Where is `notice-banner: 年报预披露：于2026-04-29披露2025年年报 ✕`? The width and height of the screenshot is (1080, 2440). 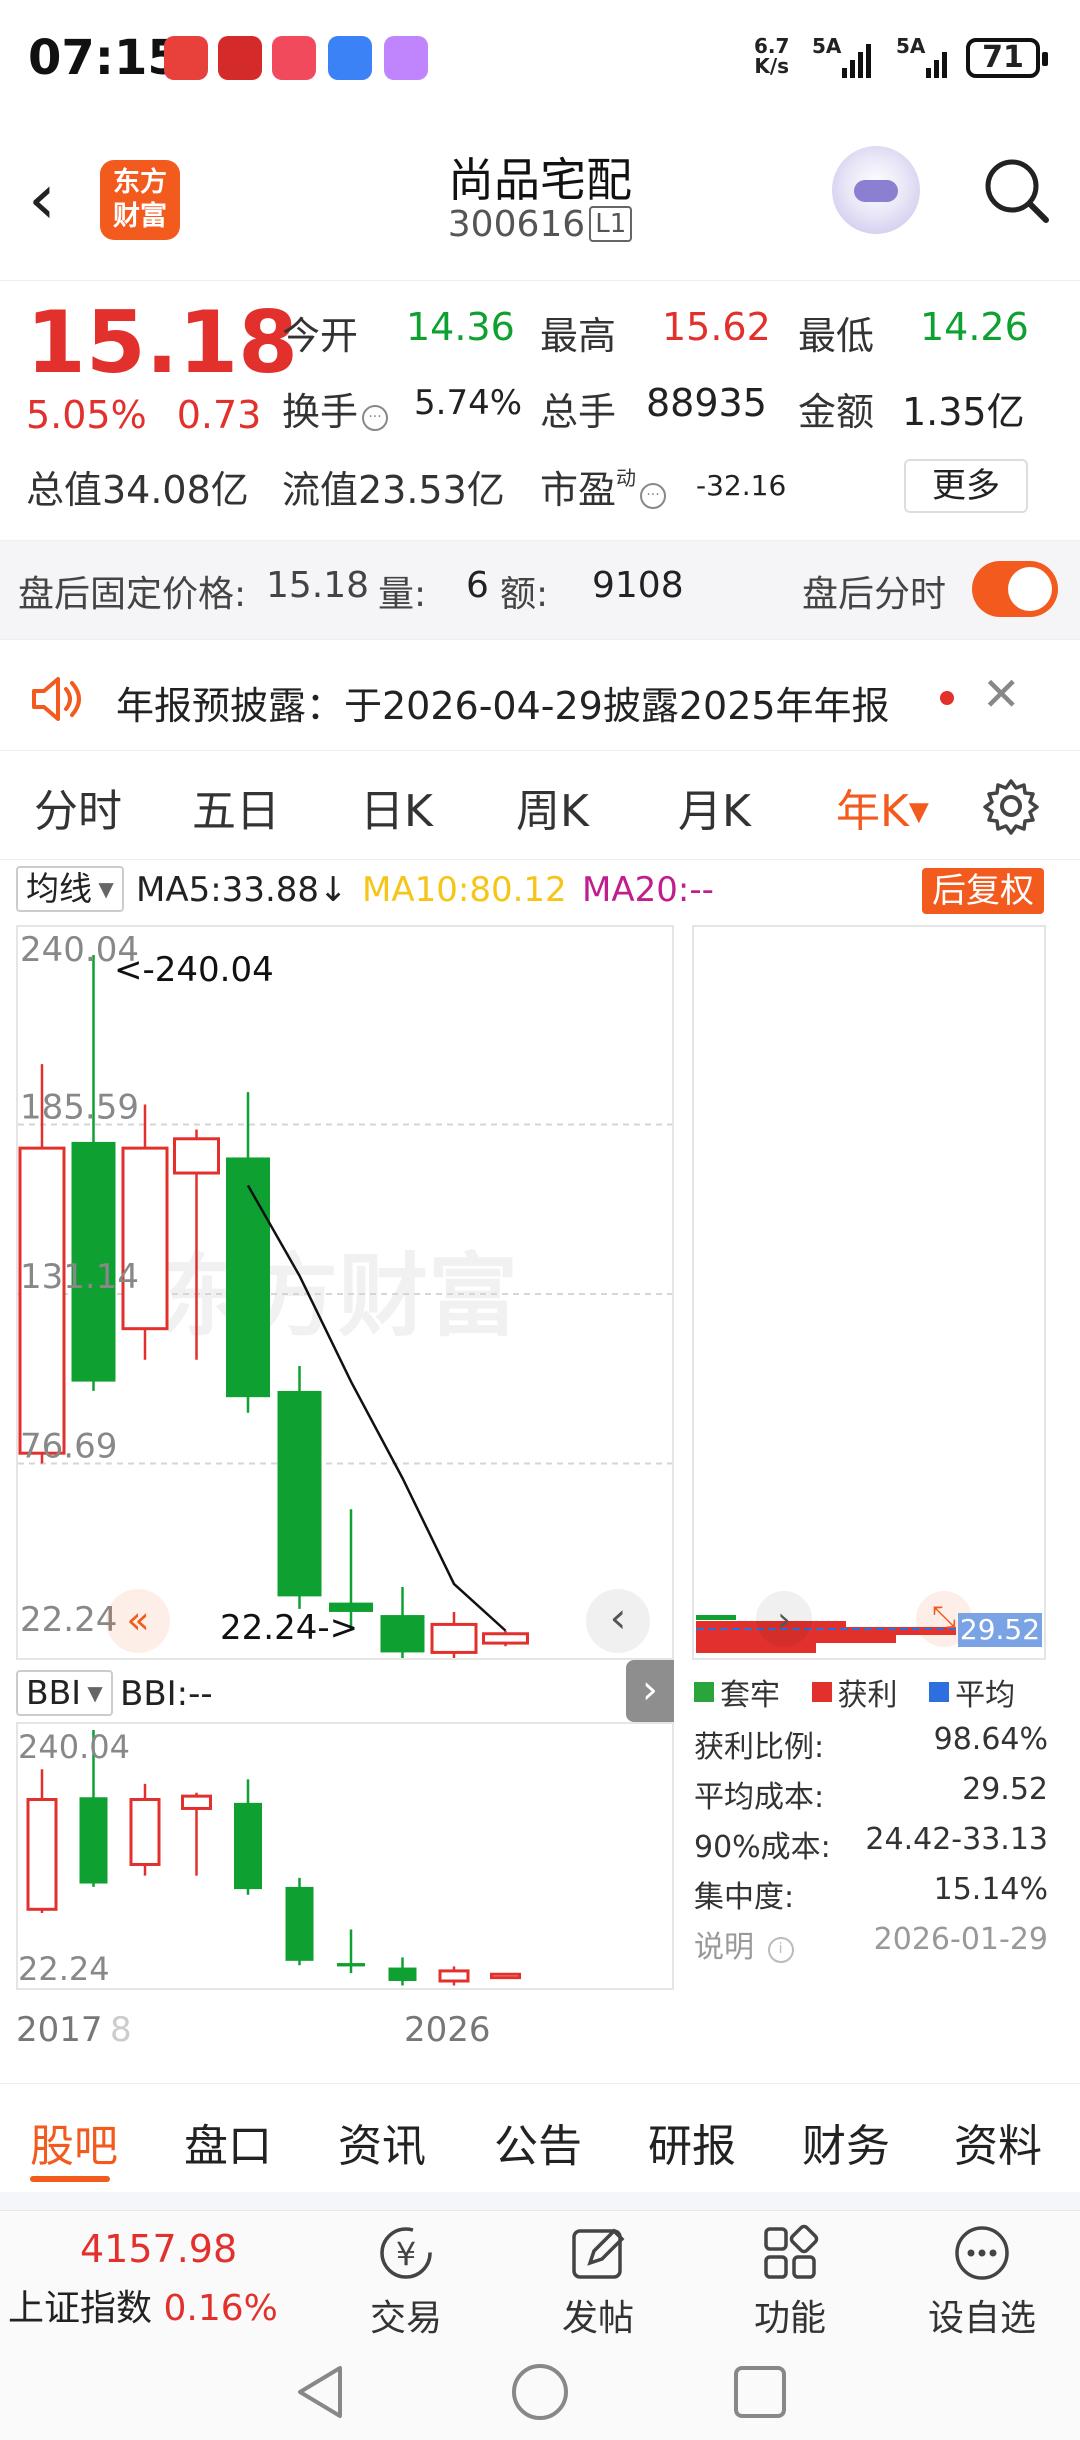
notice-banner: 年报预披露：于2026-04-29披露2025年年报 ✕ is located at coordinates (540, 700).